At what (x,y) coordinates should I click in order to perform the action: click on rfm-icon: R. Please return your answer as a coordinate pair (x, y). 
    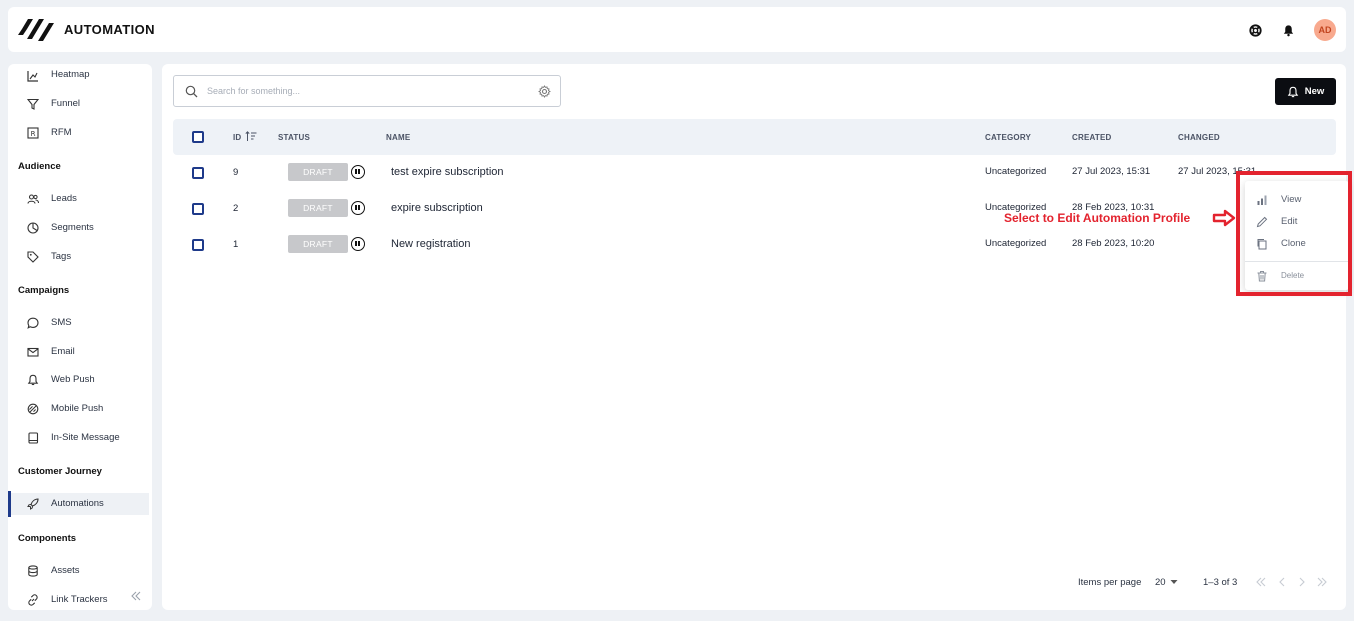
    Looking at the image, I should click on (33, 133).